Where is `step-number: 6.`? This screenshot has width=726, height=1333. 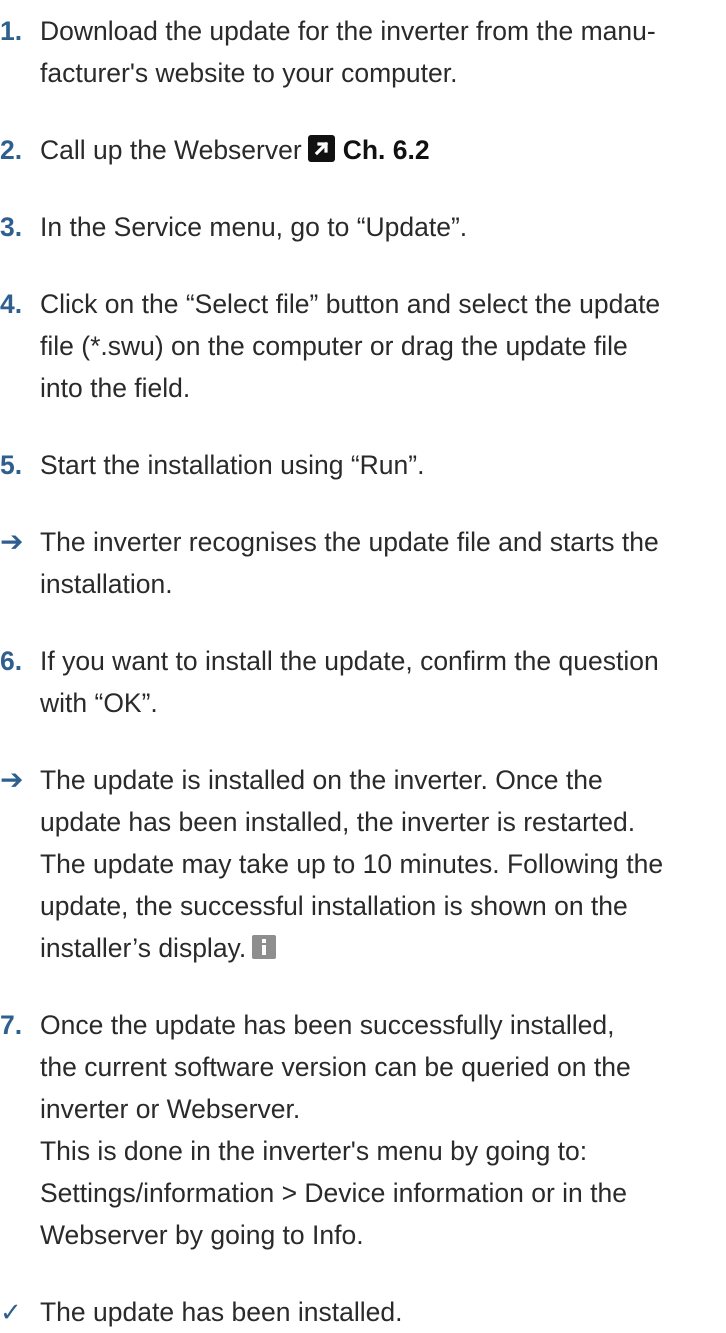
step-number: 6. is located at coordinates (11, 661).